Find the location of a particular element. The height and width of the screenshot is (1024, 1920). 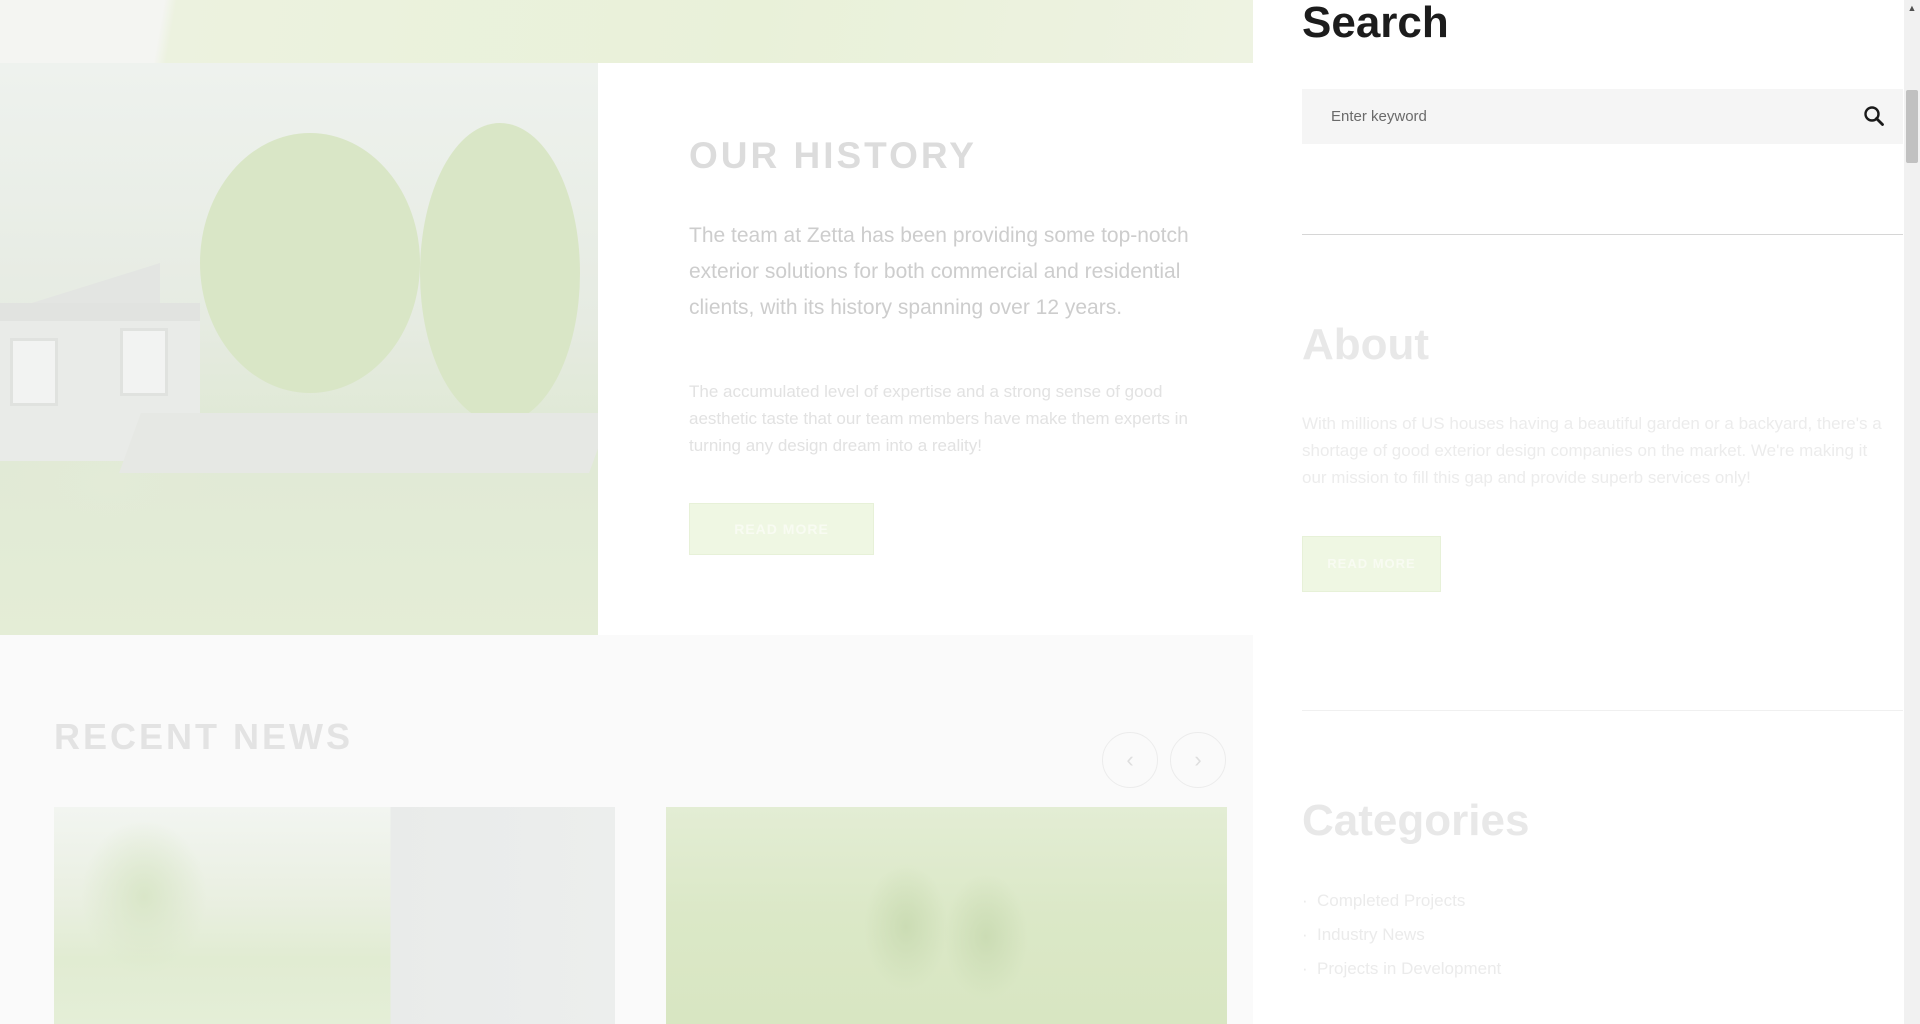

history-title: OUR HISTORY is located at coordinates (833, 155).